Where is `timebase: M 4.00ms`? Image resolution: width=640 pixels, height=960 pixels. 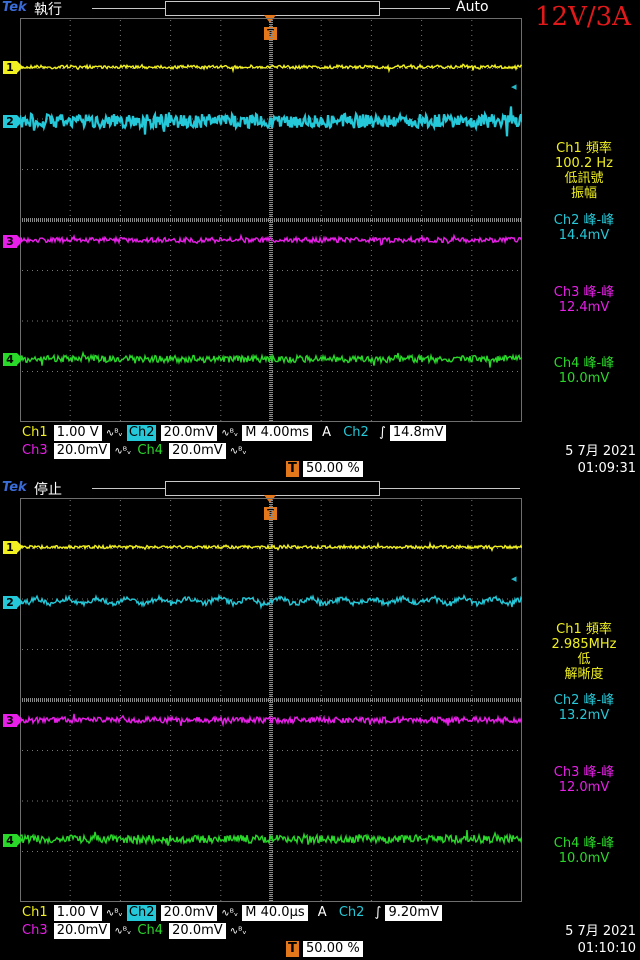
timebase: M 4.00ms is located at coordinates (277, 433).